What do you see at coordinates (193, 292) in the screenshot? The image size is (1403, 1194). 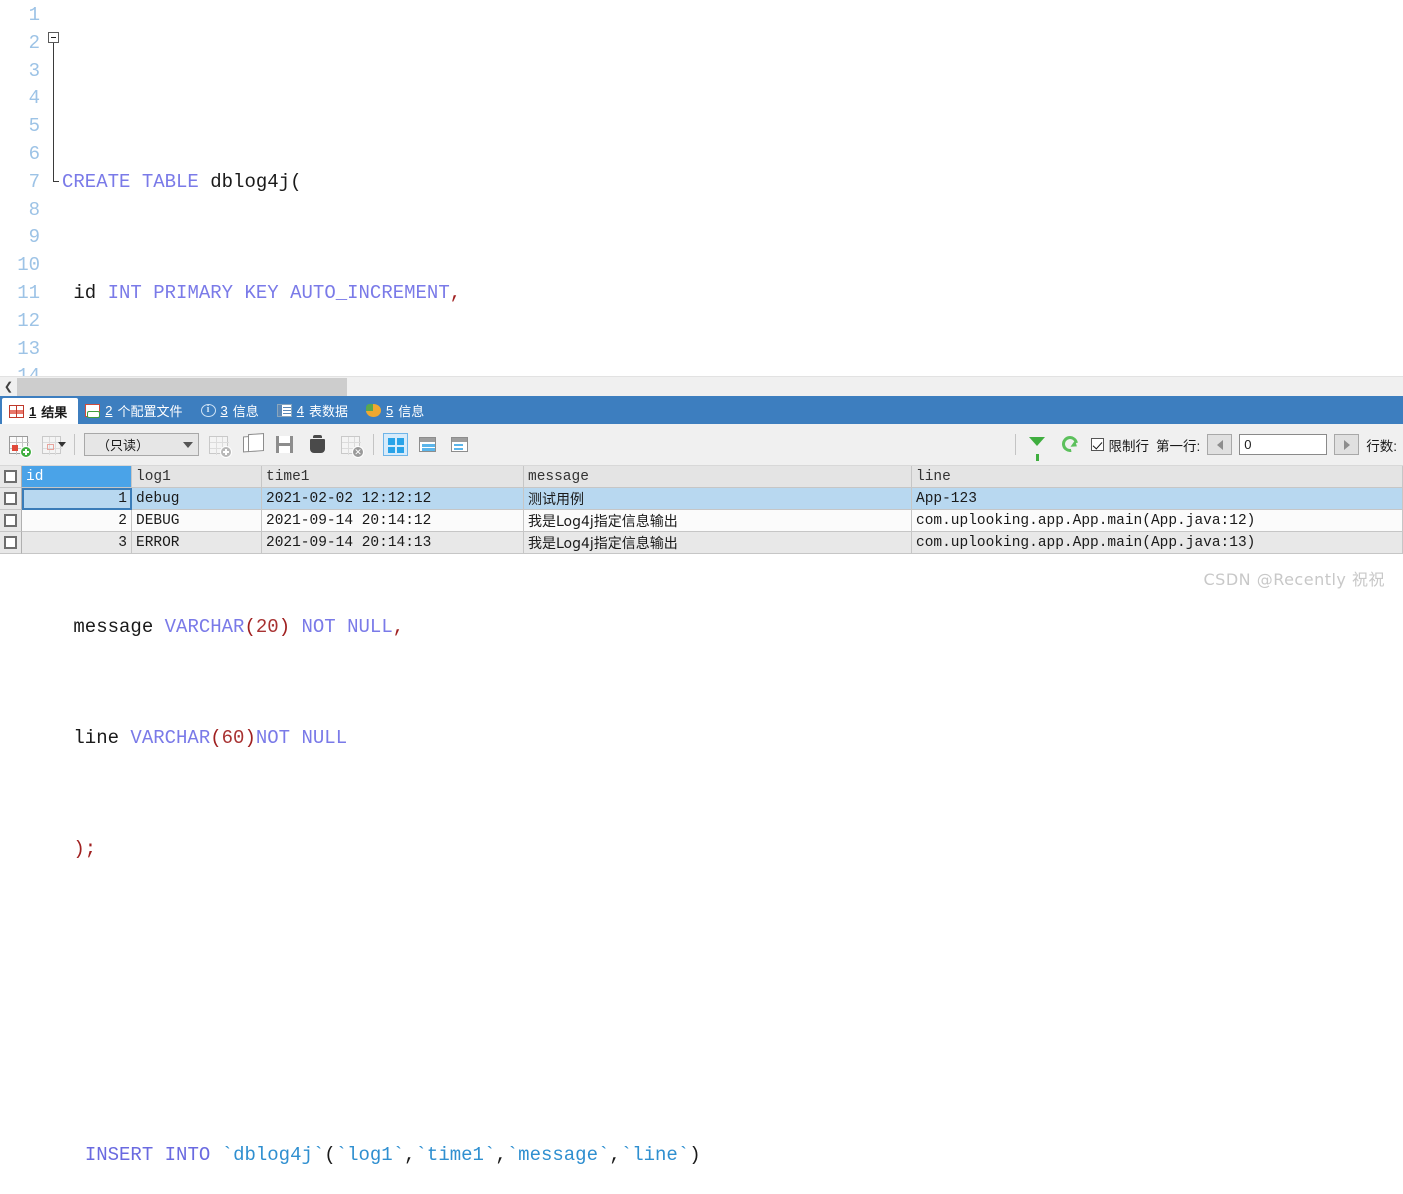 I see `sql-keyword: PRIMARY` at bounding box center [193, 292].